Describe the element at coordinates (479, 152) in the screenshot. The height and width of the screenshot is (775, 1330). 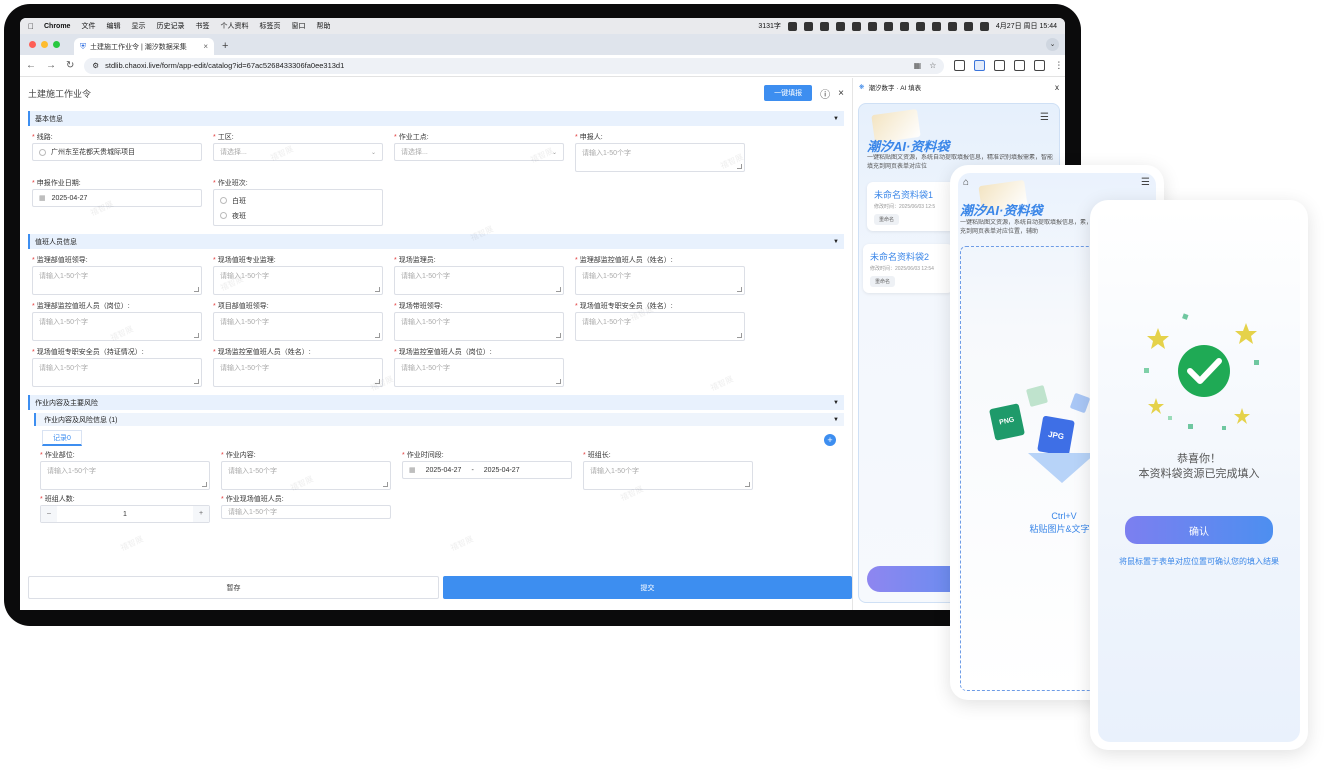
I see `site-select: 请选择... ⌄` at that location.